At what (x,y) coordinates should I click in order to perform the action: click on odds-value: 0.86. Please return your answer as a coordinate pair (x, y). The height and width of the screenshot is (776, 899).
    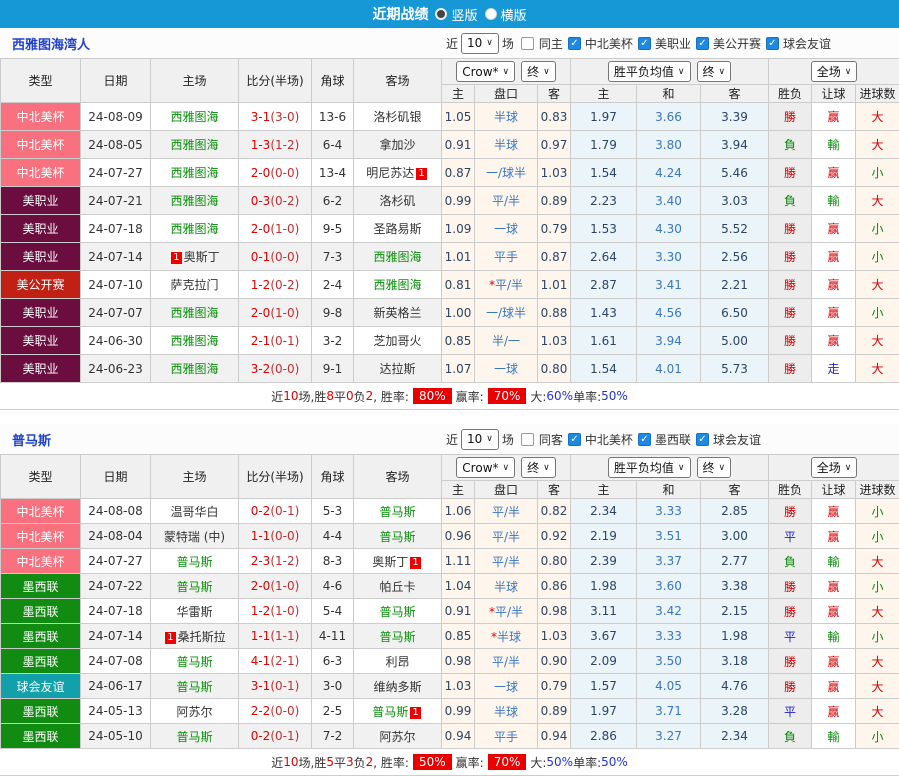
    Looking at the image, I should click on (554, 586).